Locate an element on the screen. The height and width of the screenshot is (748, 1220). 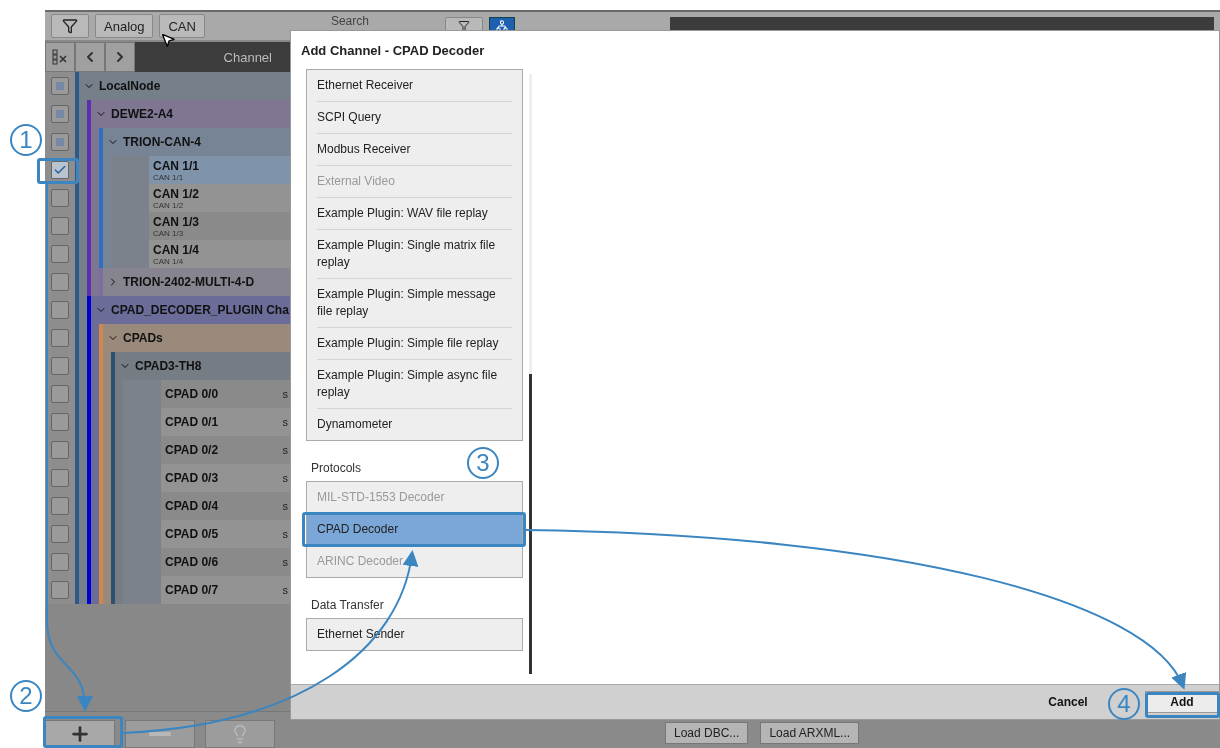
channel-name: CAN 1/1 is located at coordinates (176, 165).